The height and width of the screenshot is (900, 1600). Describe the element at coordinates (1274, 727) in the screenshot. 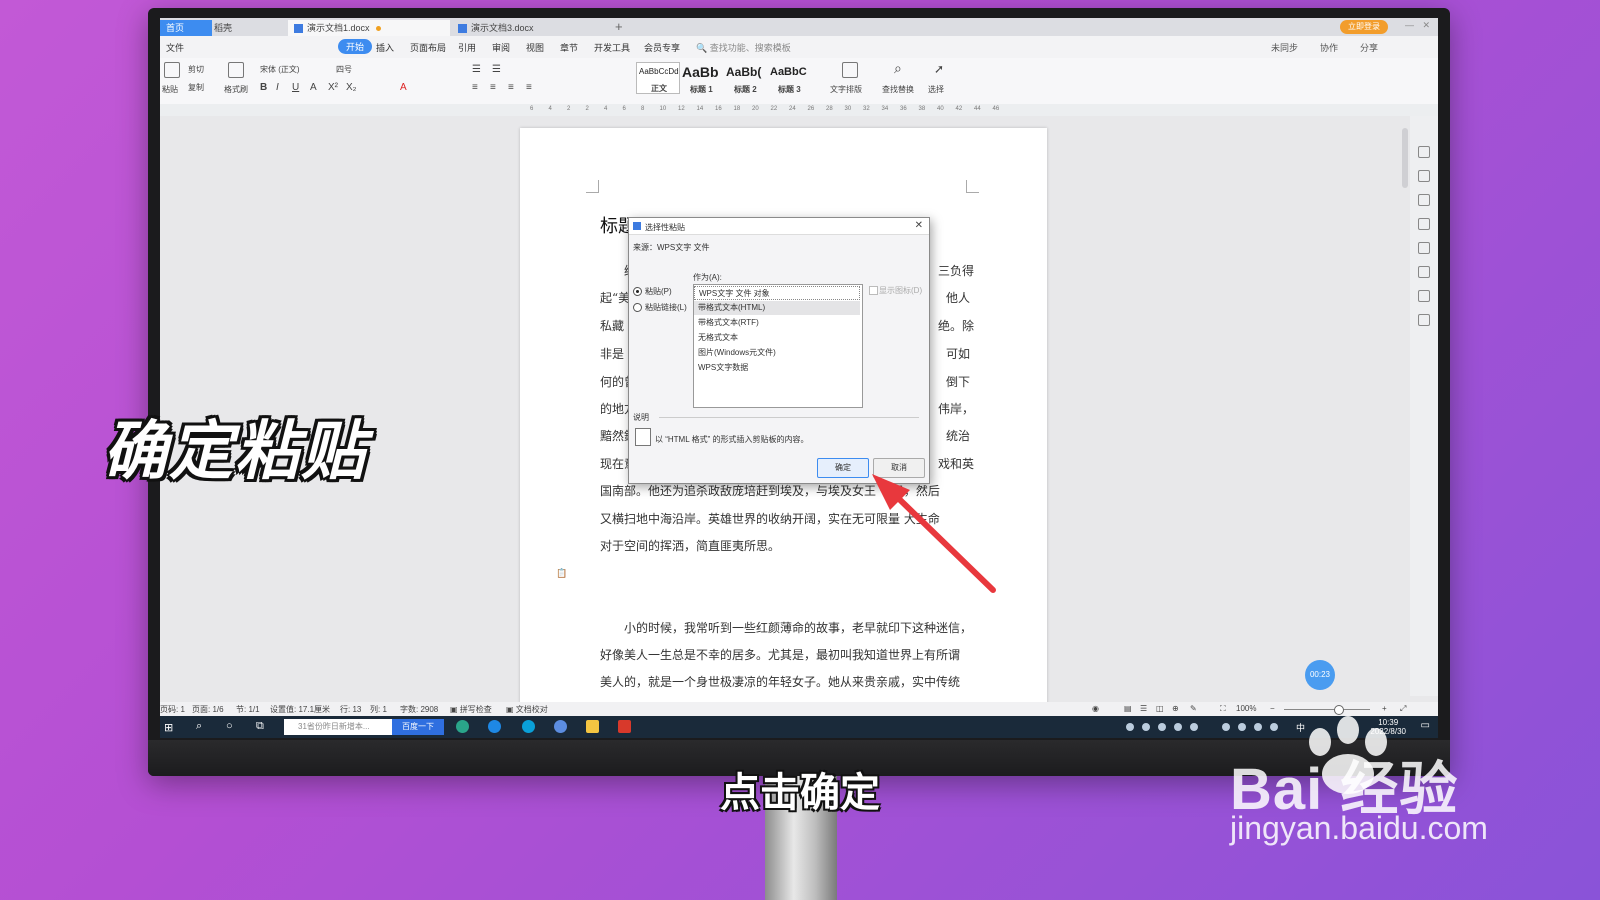

I see `volume-icon` at that location.